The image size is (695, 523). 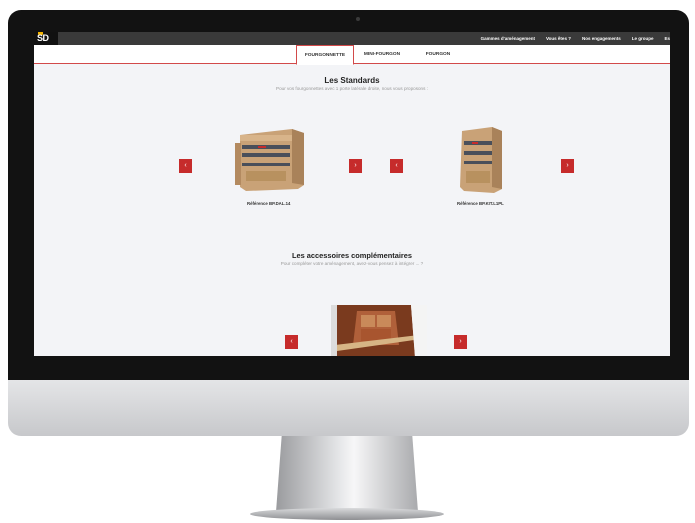 What do you see at coordinates (379, 330) in the screenshot?
I see `accessory-image-van-interior` at bounding box center [379, 330].